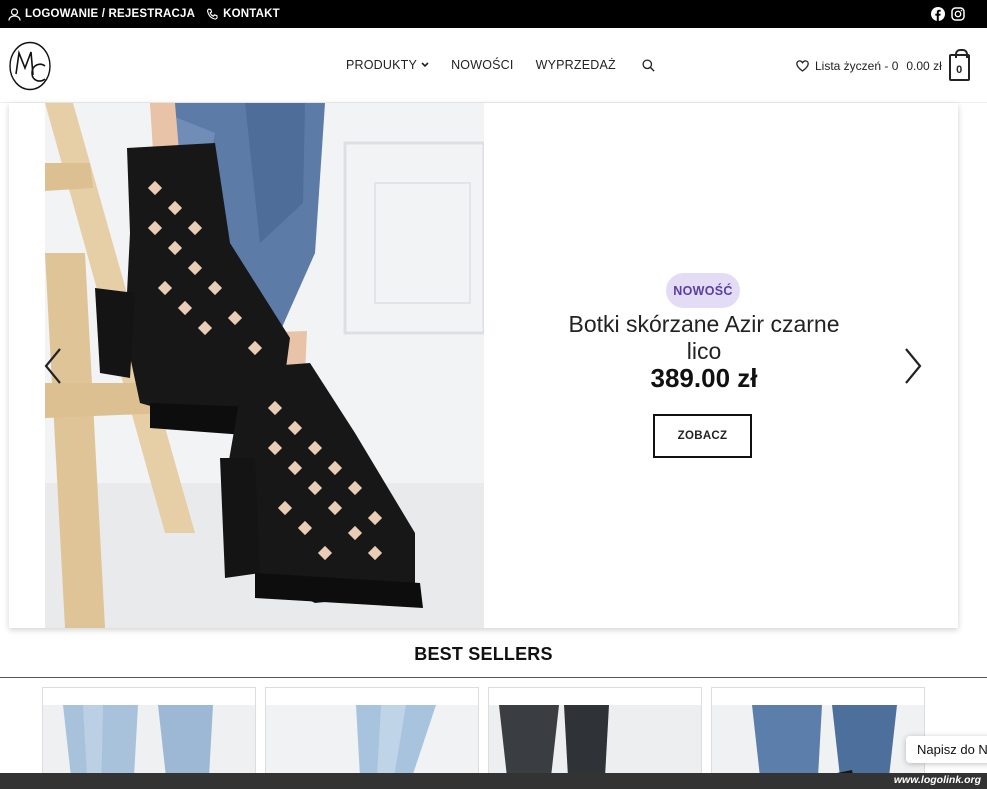  What do you see at coordinates (493, 781) in the screenshot?
I see `bottom-bar: www.logolink.org` at bounding box center [493, 781].